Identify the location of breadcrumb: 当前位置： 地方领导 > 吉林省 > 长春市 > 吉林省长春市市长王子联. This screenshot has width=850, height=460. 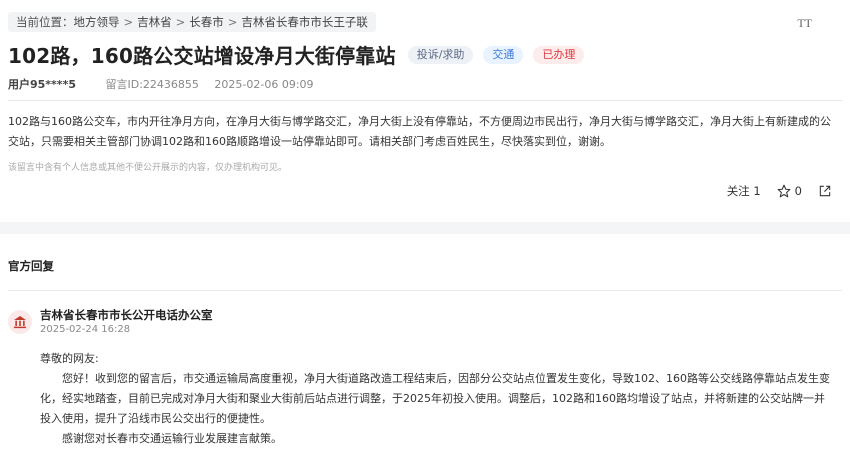
(192, 22).